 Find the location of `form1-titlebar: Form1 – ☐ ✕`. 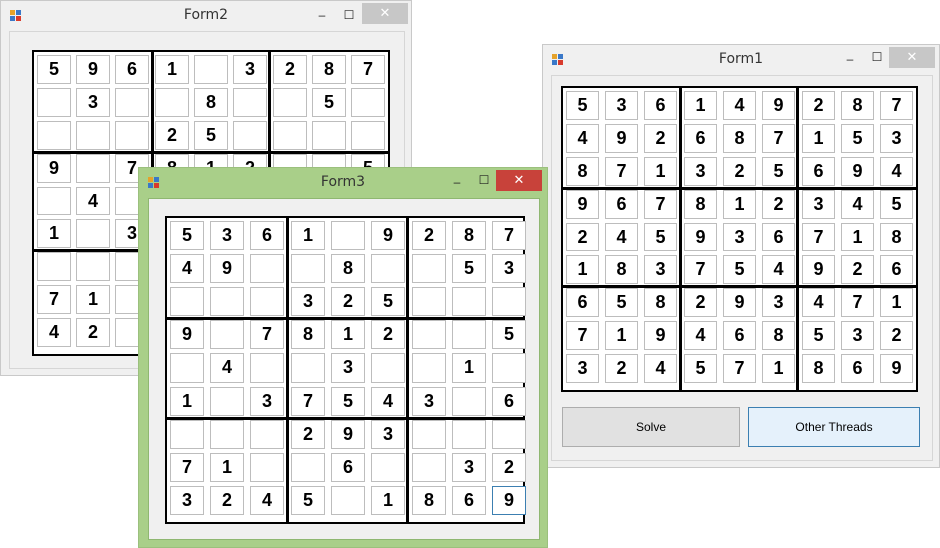

form1-titlebar: Form1 – ☐ ✕ is located at coordinates (741, 60).